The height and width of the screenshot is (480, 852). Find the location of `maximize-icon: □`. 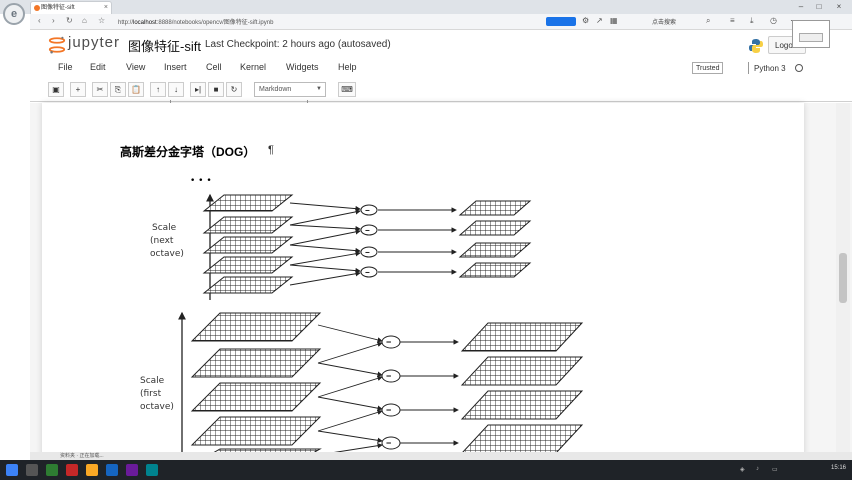

maximize-icon: □ is located at coordinates (819, 6).